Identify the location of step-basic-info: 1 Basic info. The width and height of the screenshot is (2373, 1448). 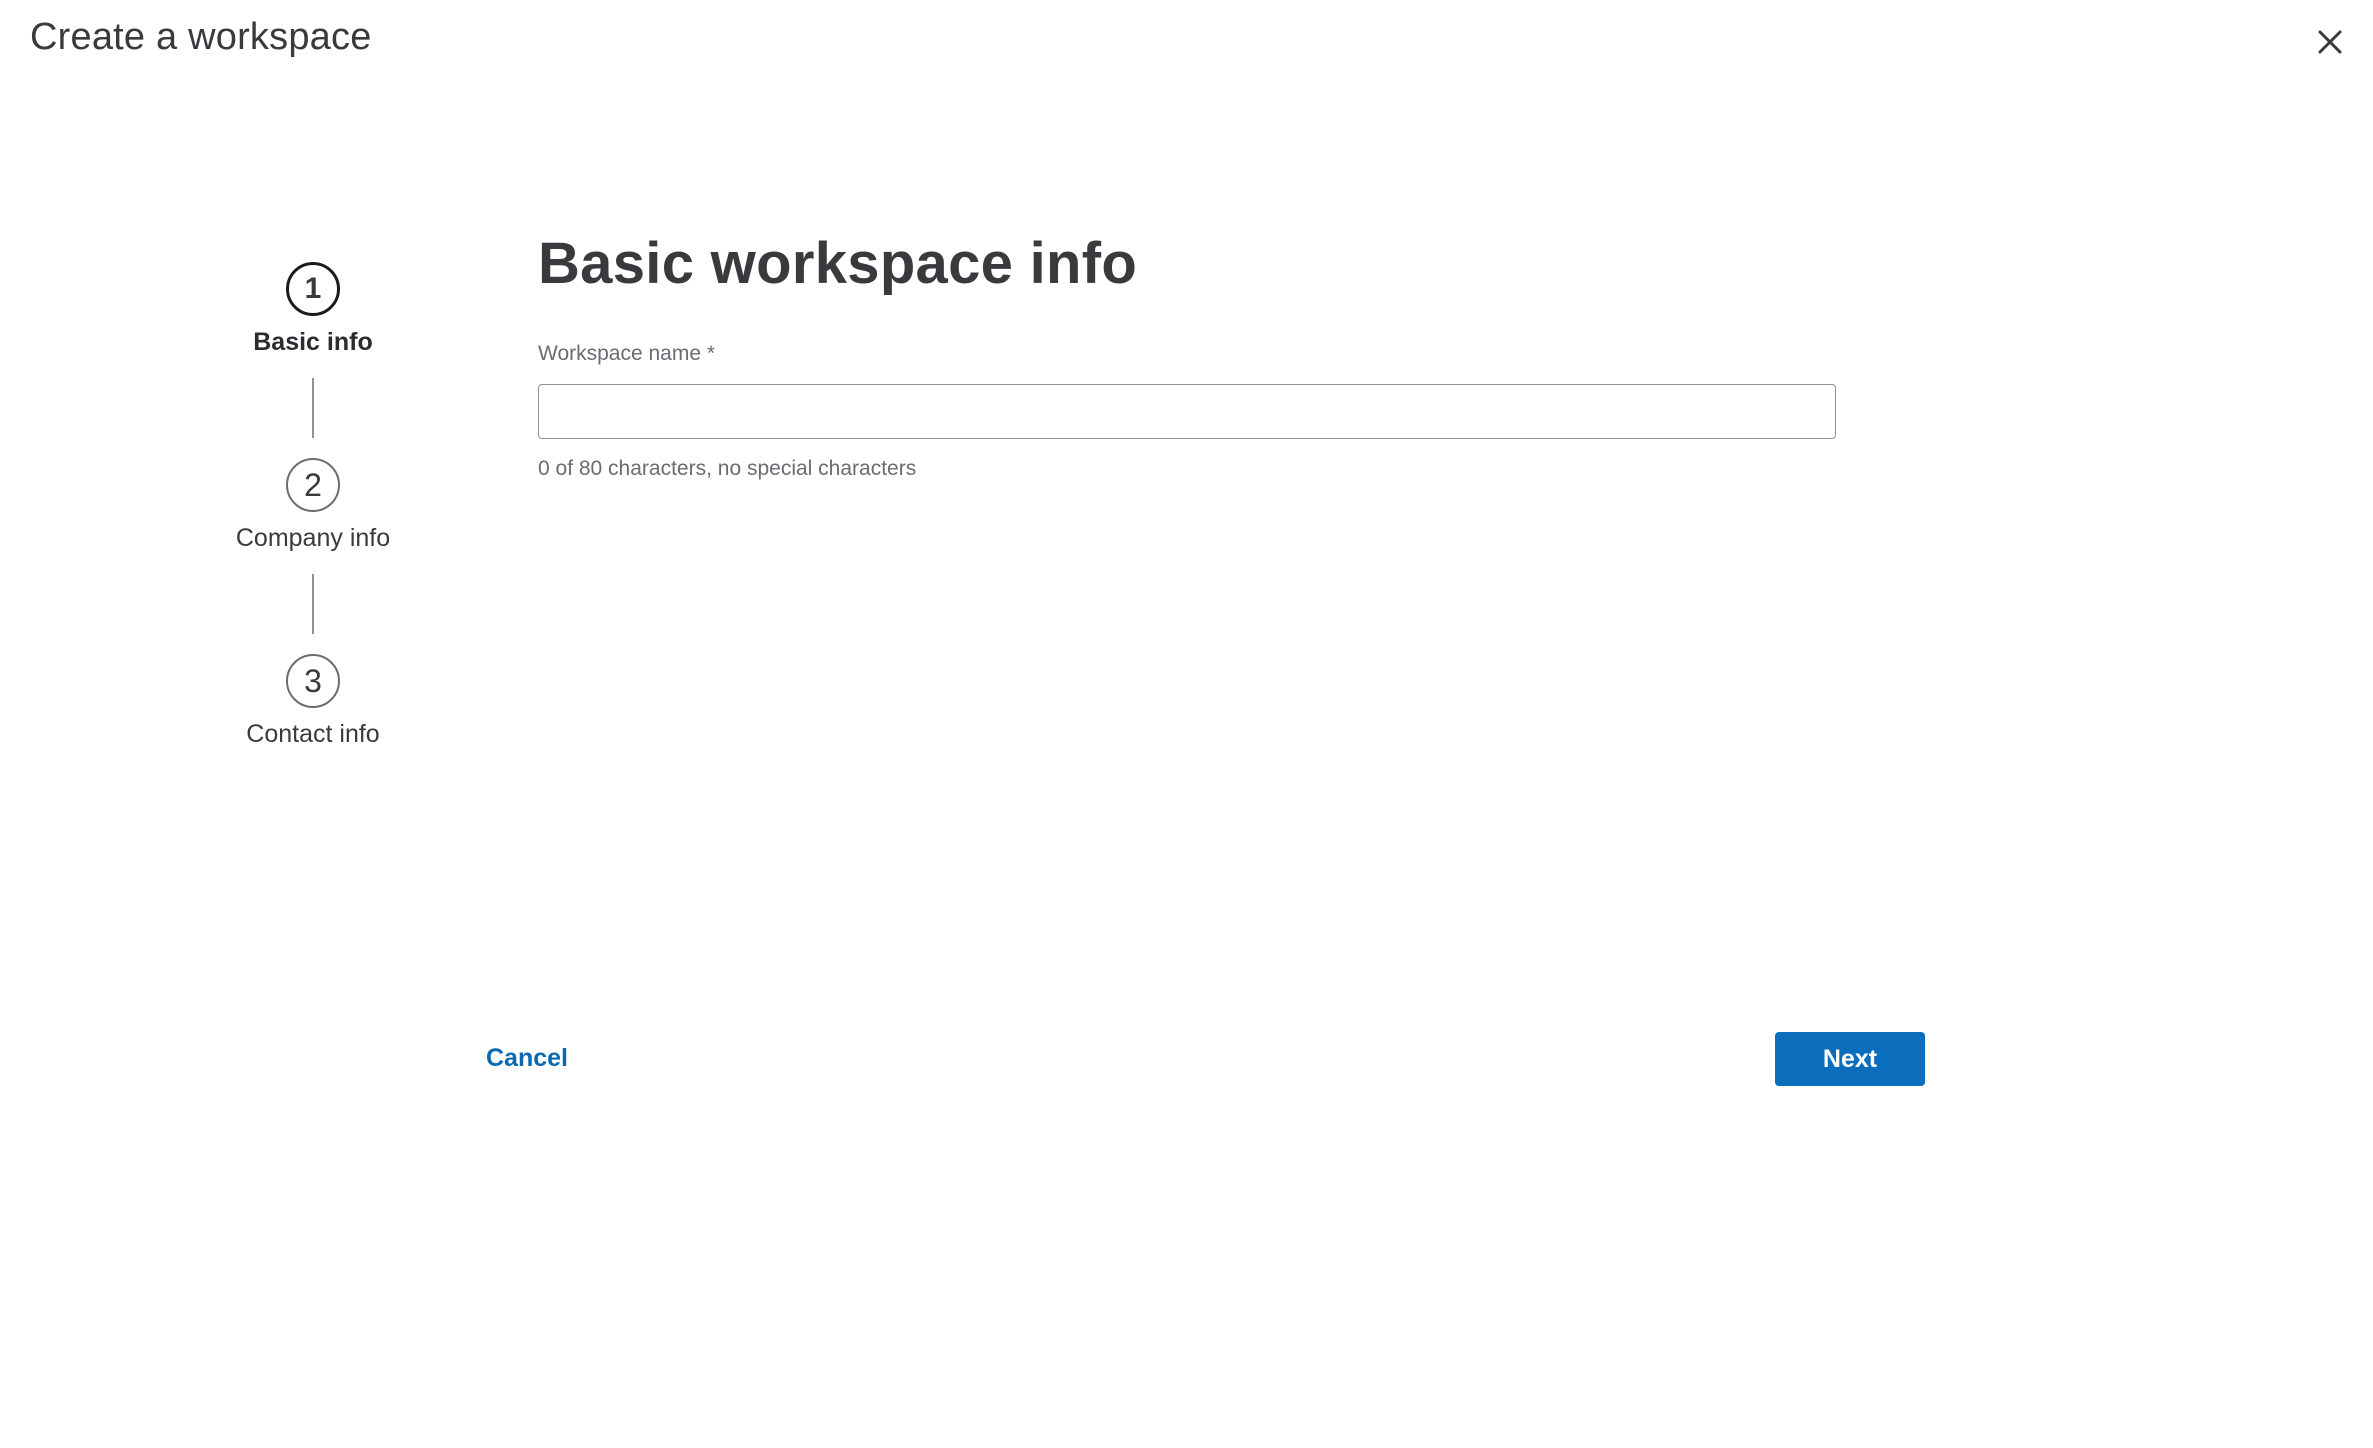
(313, 309).